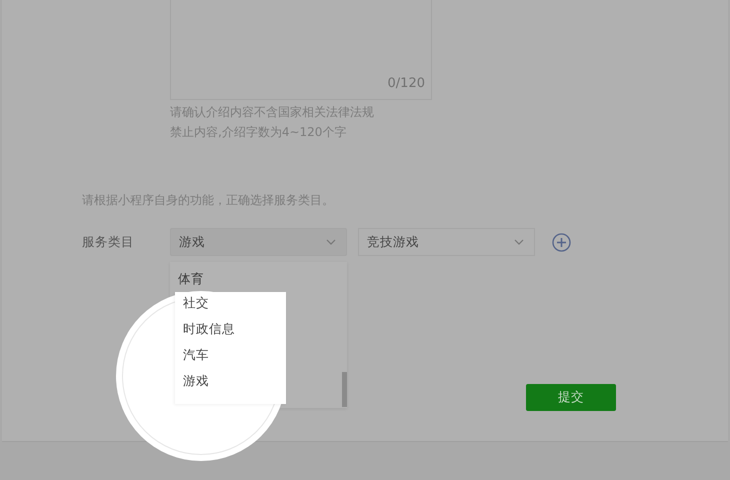  I want to click on field-label: 服务类目, so click(108, 242).